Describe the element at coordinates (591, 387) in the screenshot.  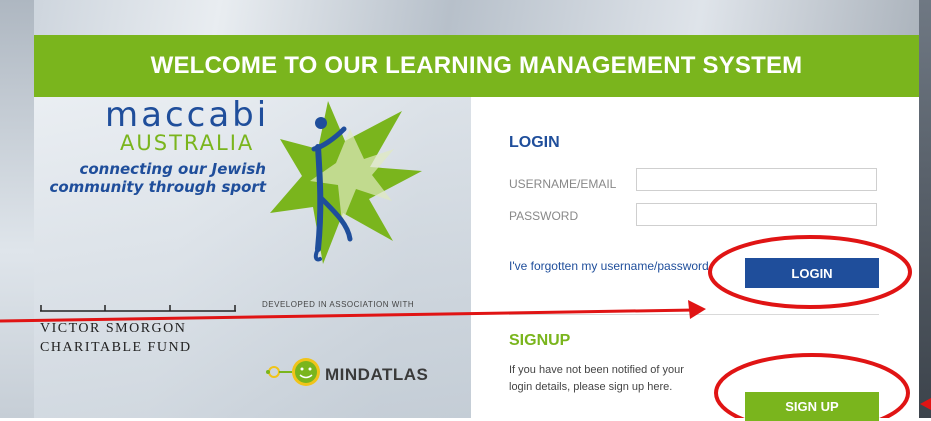
I see `signup-text-line-2: login details, please sign up here.` at that location.